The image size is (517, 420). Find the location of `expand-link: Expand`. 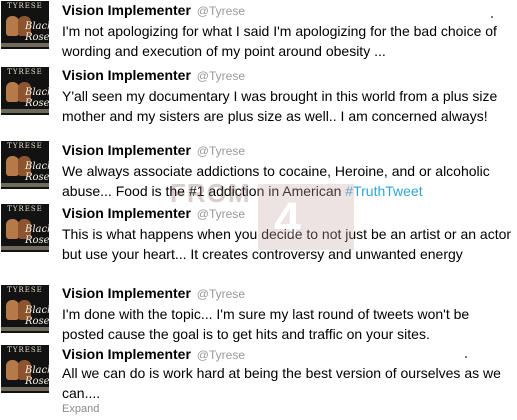

expand-link: Expand is located at coordinates (80, 409).